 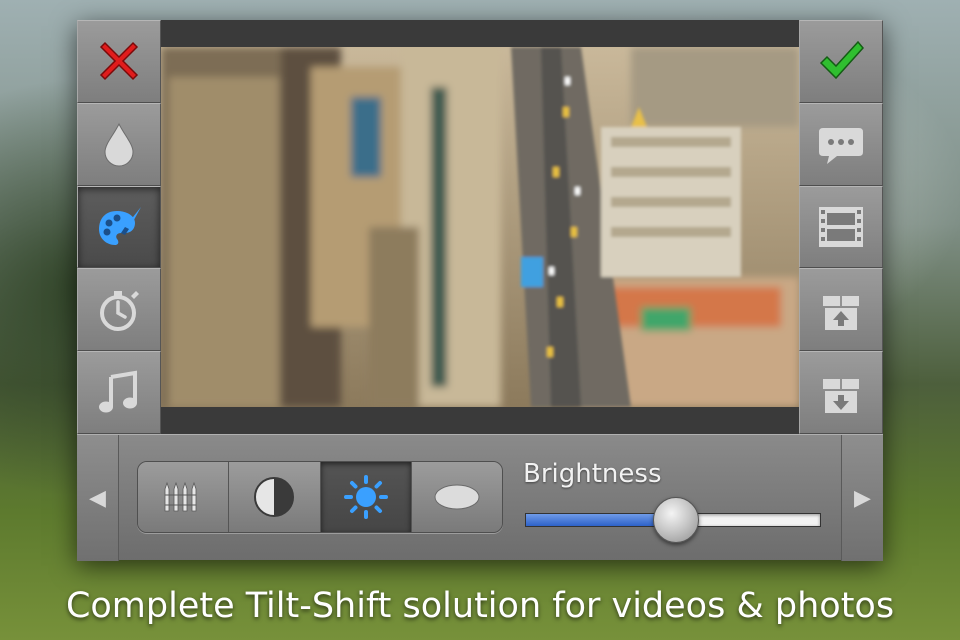 I want to click on slider-label: Brightness, so click(x=592, y=474).